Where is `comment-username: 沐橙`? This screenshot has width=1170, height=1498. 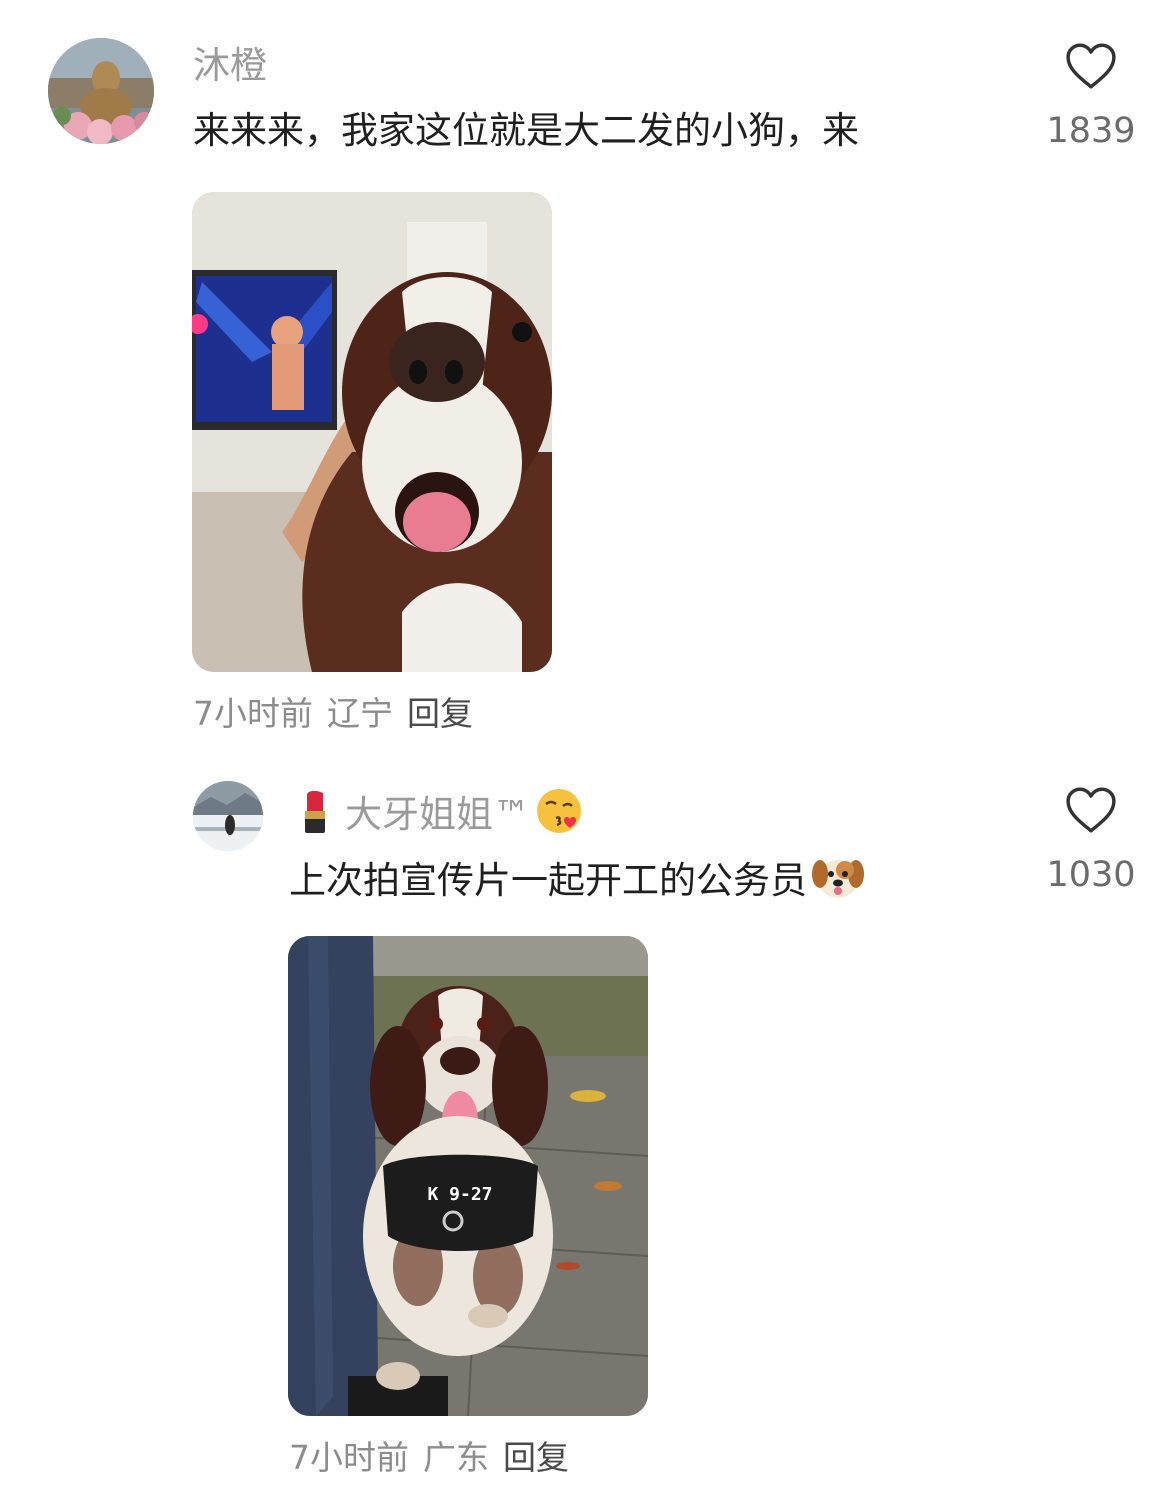 comment-username: 沐橙 is located at coordinates (230, 66).